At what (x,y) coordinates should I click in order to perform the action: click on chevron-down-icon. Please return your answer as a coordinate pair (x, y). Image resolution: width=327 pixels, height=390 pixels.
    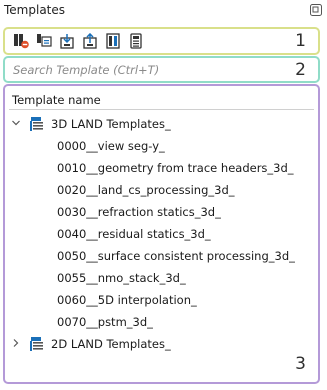
    Looking at the image, I should click on (16, 123).